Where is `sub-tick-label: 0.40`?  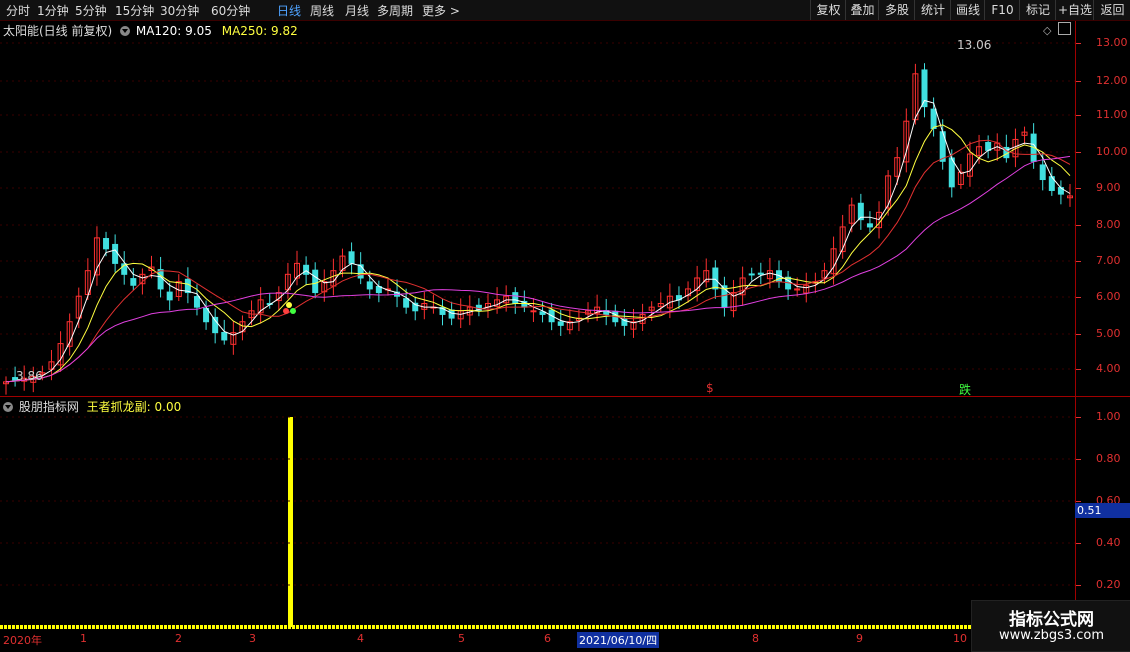 sub-tick-label: 0.40 is located at coordinates (1108, 542).